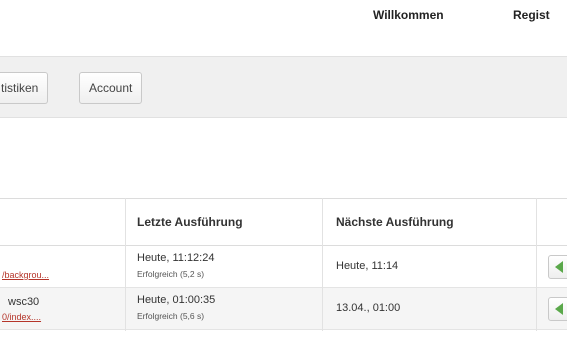 The image size is (567, 356). I want to click on last-run-time: Heute, 01:00:35, so click(176, 300).